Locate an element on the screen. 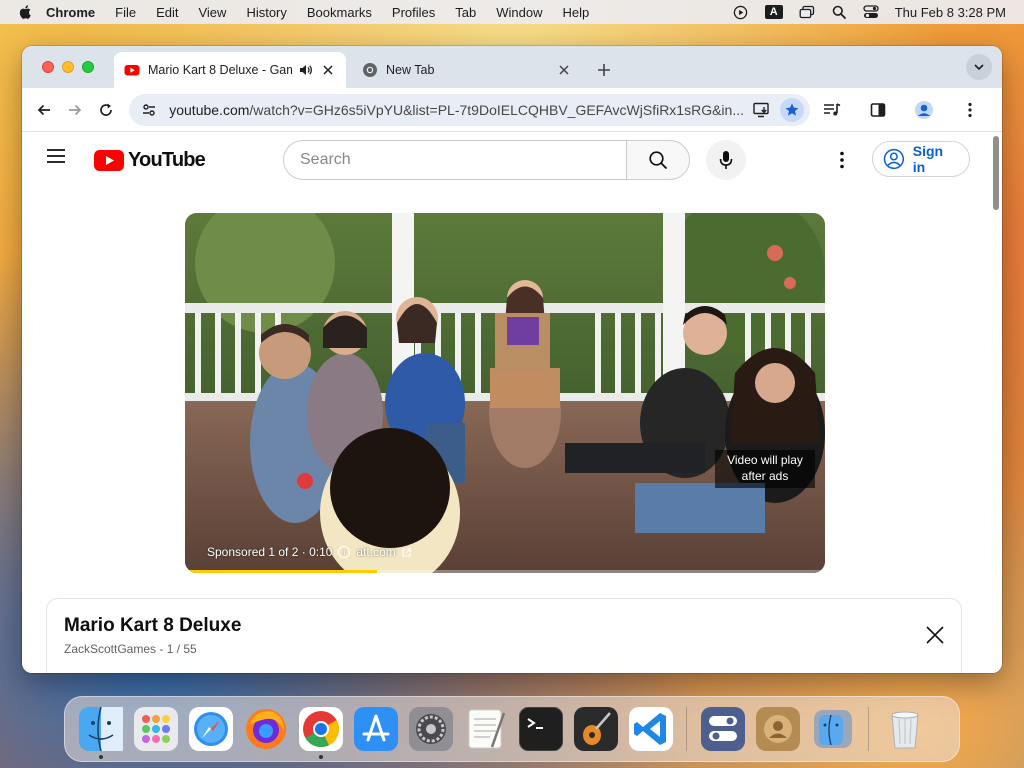 This screenshot has width=1024, height=768. guitar-icon is located at coordinates (595, 729).